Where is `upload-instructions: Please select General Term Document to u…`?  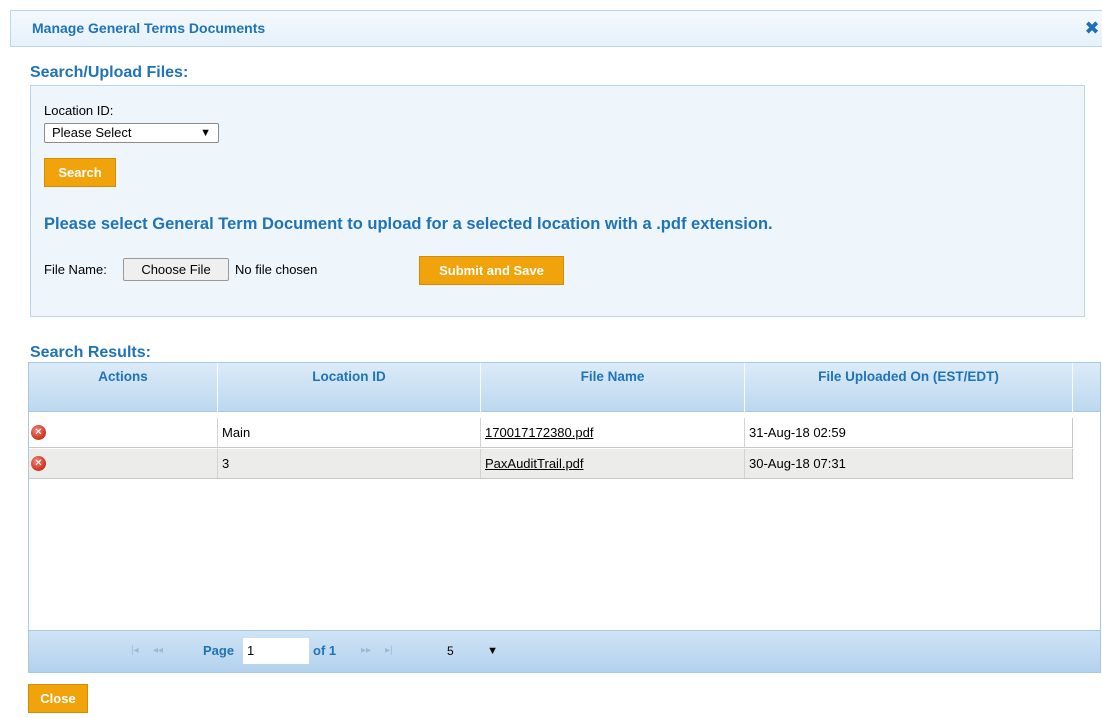
upload-instructions: Please select General Term Document to u… is located at coordinates (408, 224).